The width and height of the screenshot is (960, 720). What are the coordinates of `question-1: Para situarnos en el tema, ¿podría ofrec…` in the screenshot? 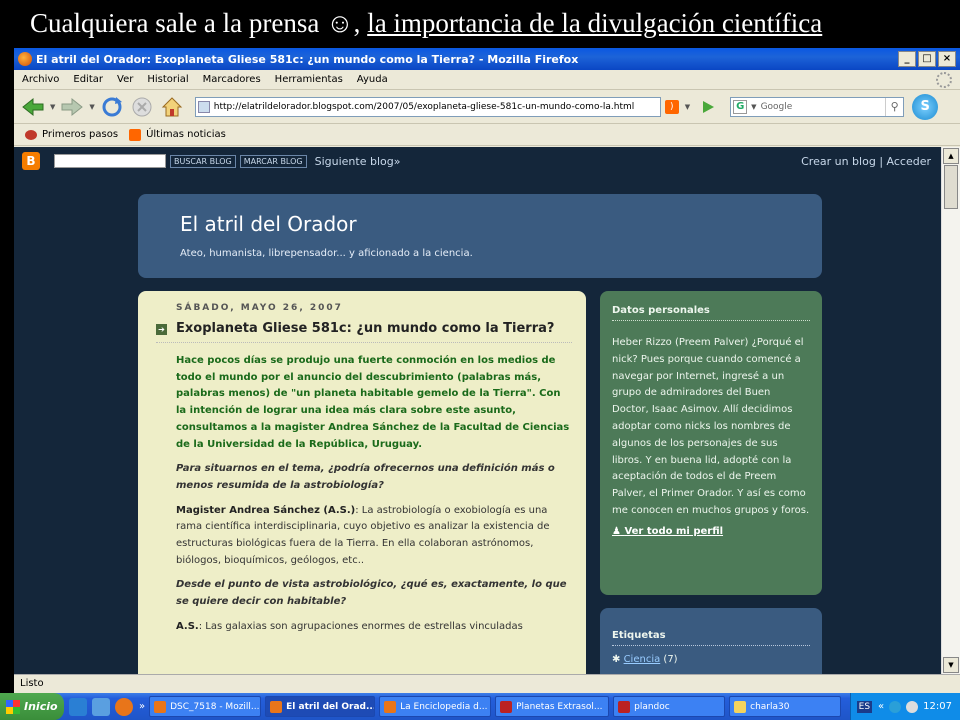 It's located at (365, 477).